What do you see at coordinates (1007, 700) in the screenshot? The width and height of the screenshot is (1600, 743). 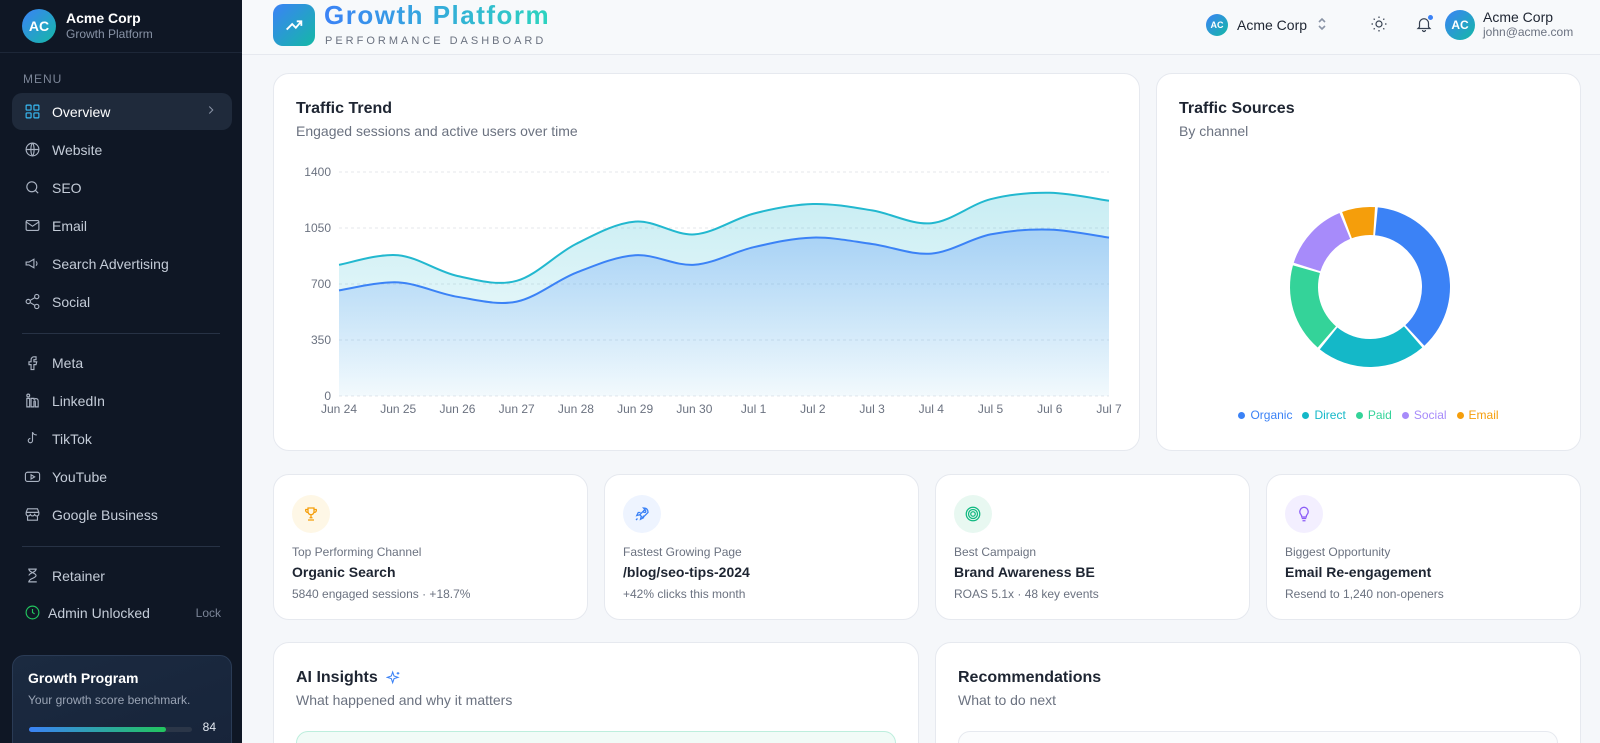 I see `card-subtitle: What to do next` at bounding box center [1007, 700].